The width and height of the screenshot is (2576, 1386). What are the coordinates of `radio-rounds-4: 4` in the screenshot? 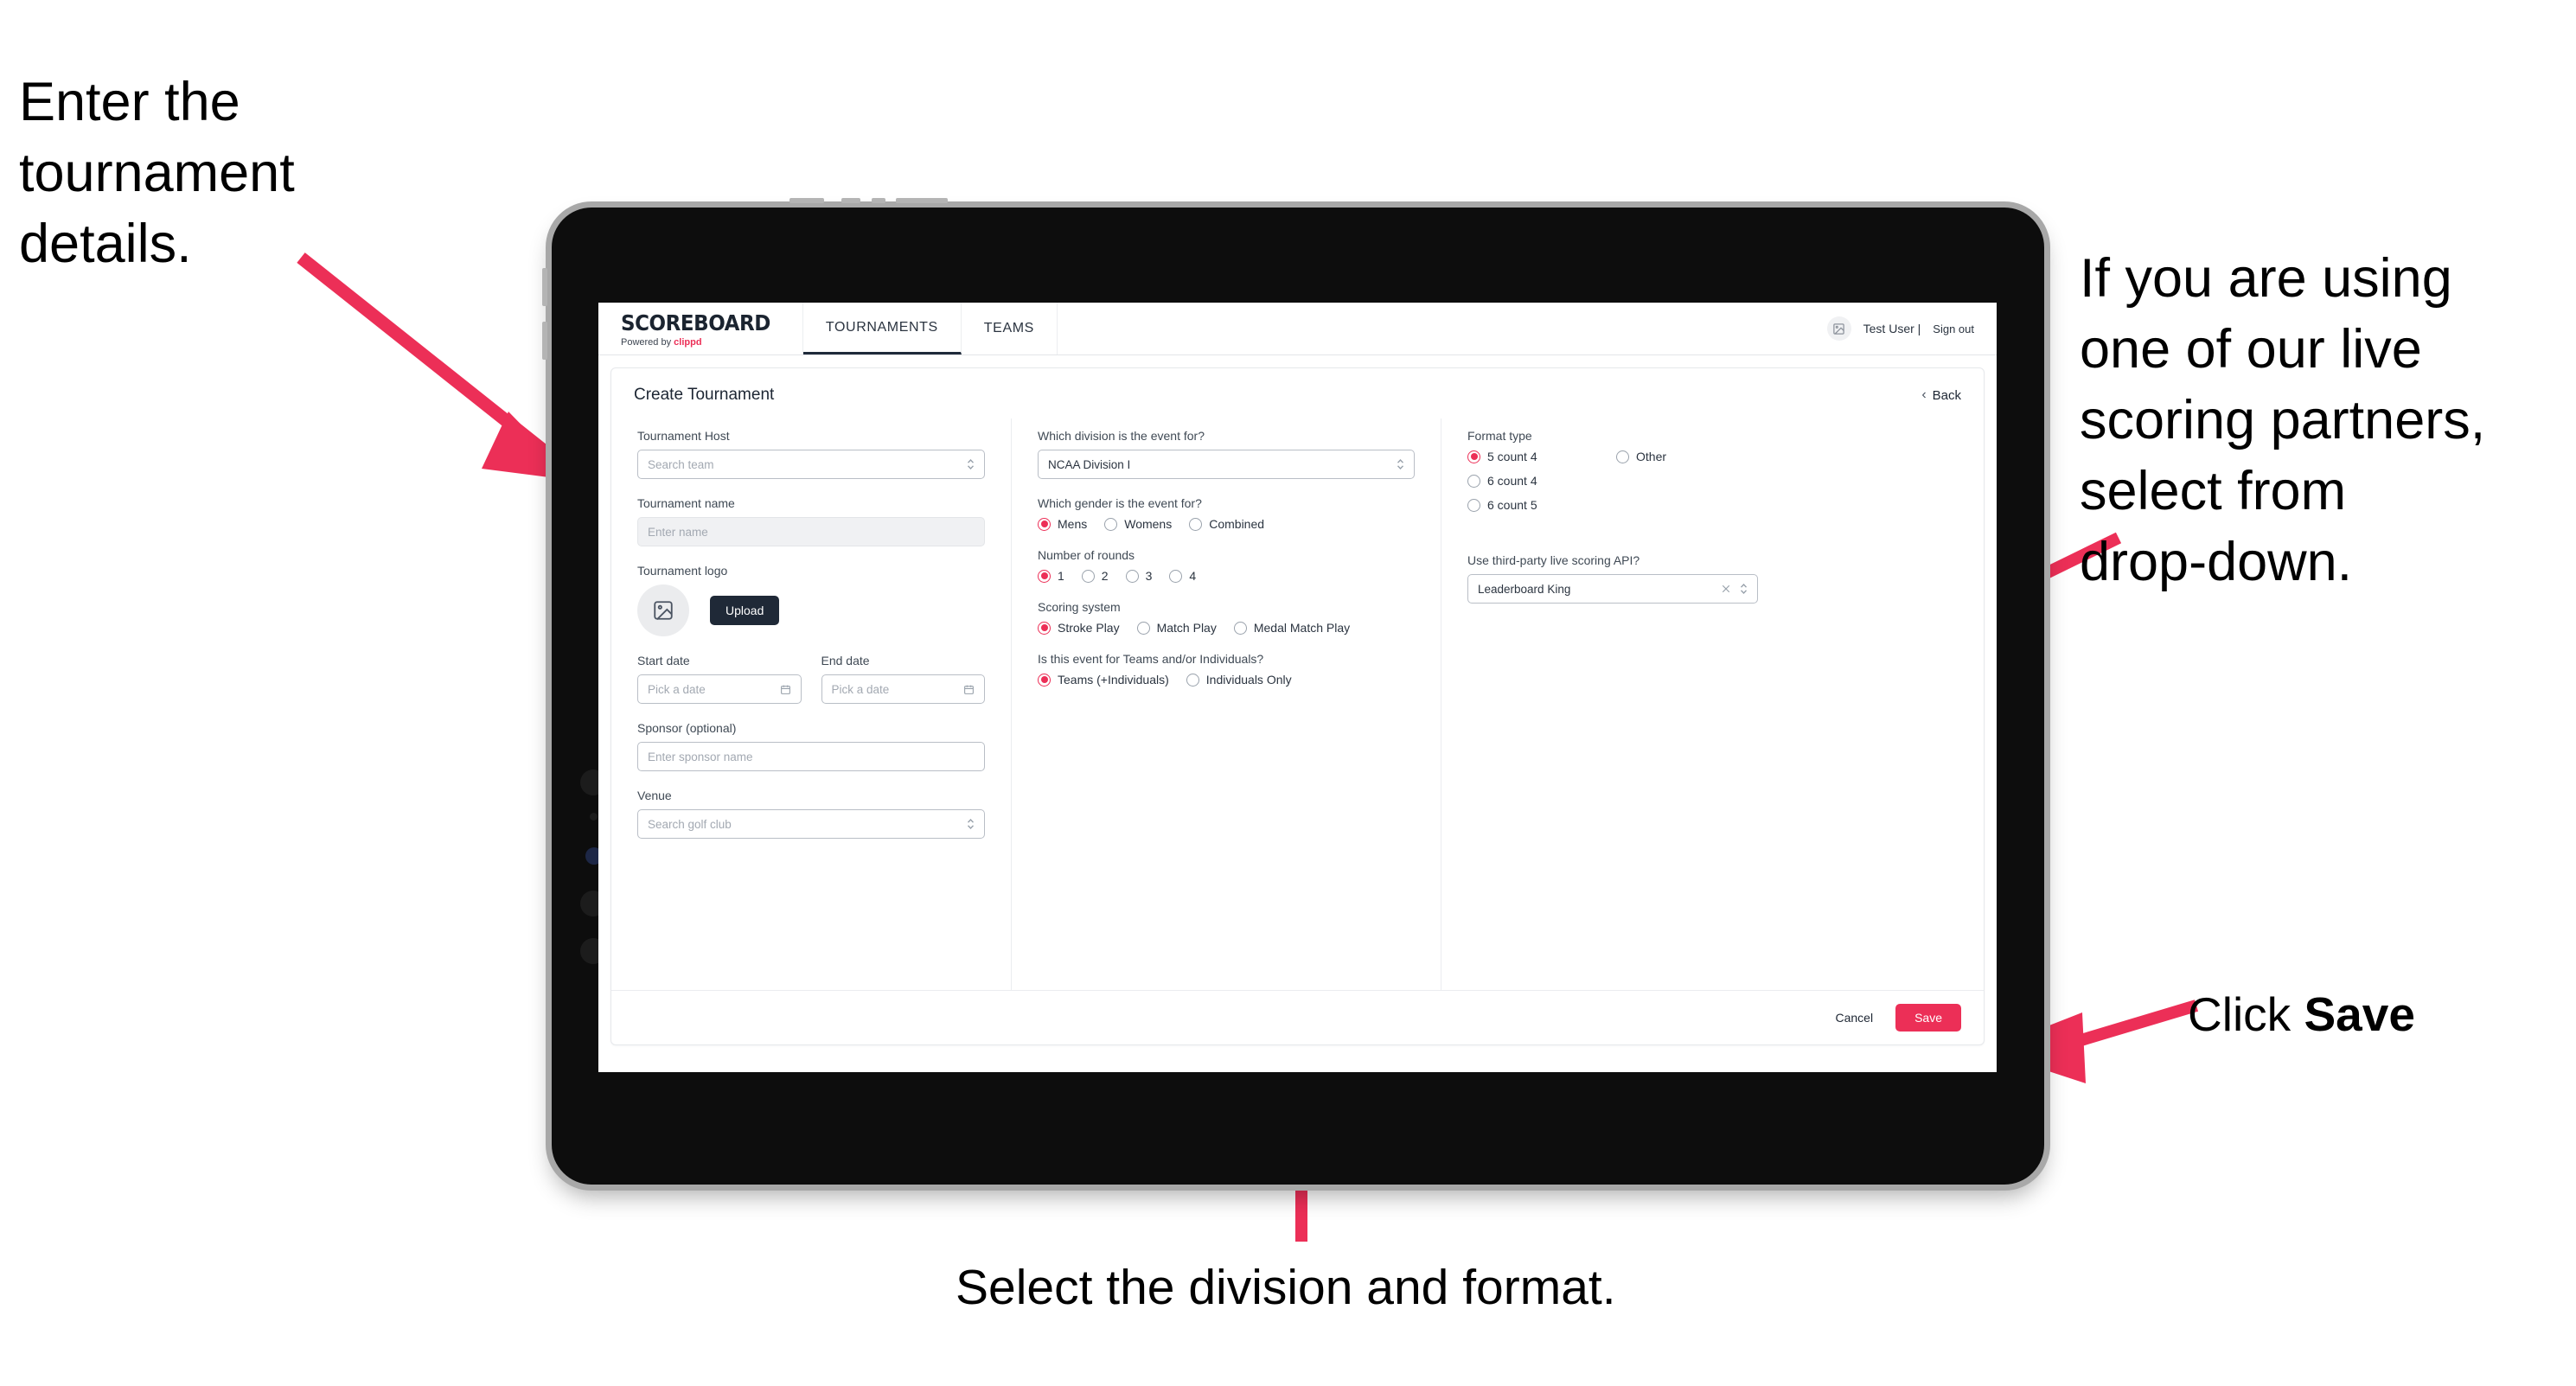 It's located at (1183, 576).